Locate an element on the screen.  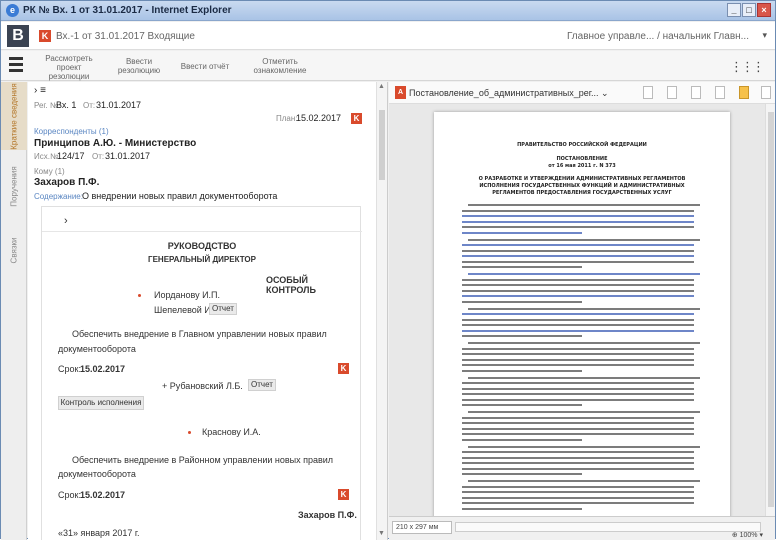
horizontal-scrollbar is located at coordinates (608, 527).